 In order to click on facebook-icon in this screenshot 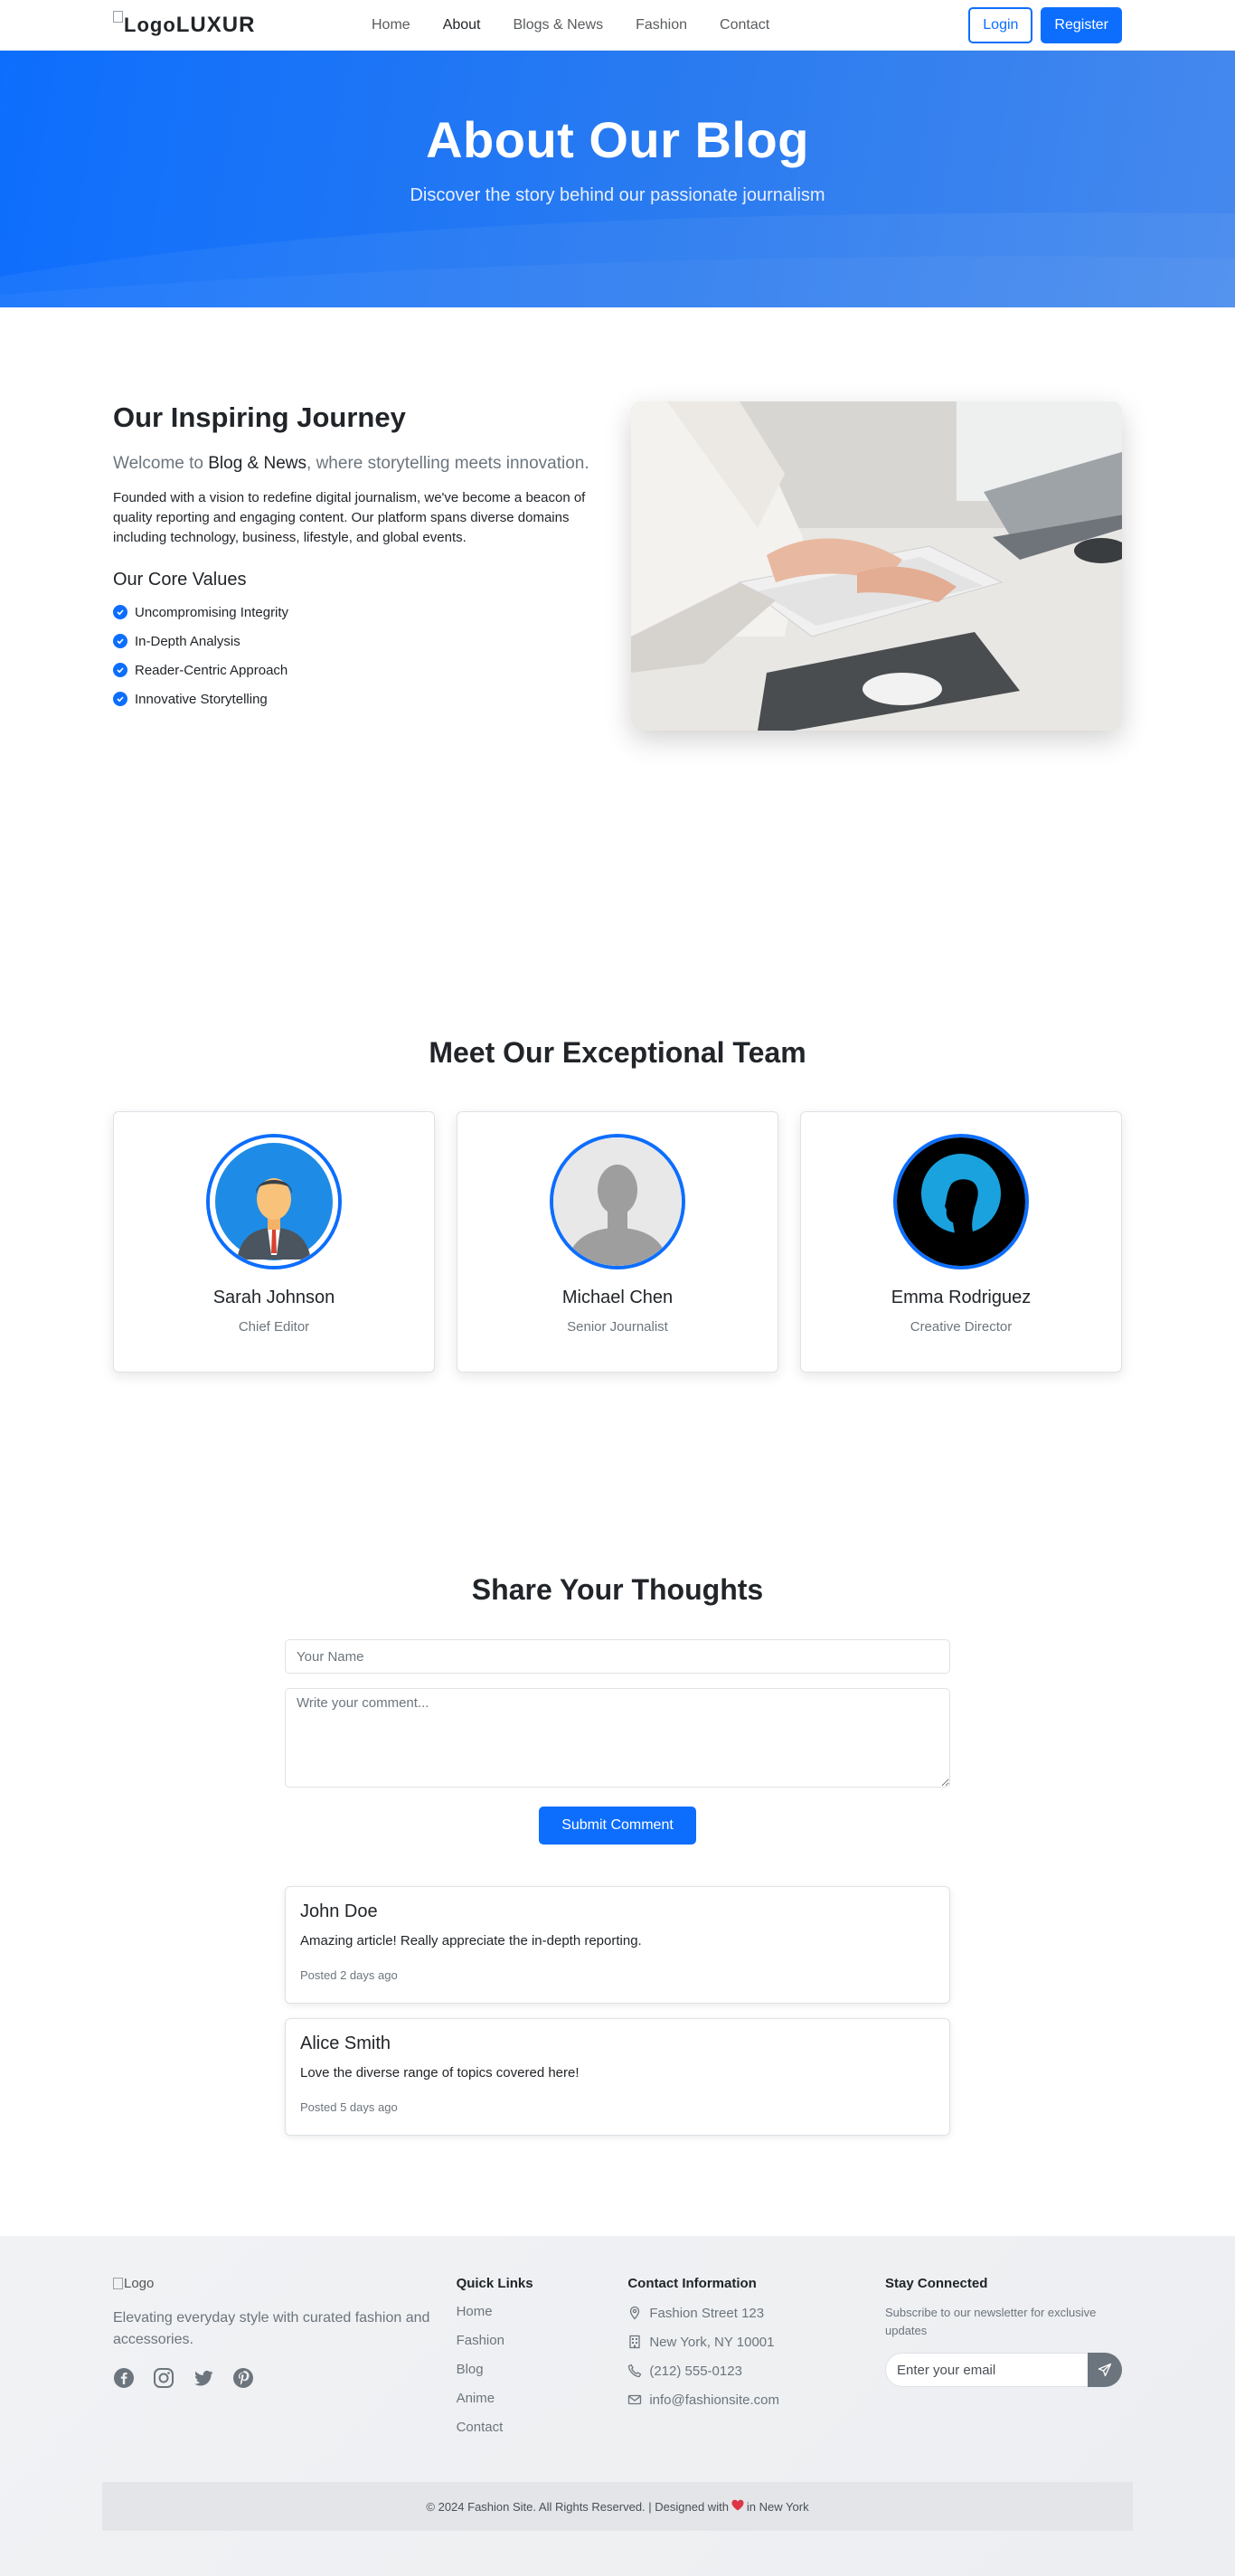, I will do `click(124, 2378)`.